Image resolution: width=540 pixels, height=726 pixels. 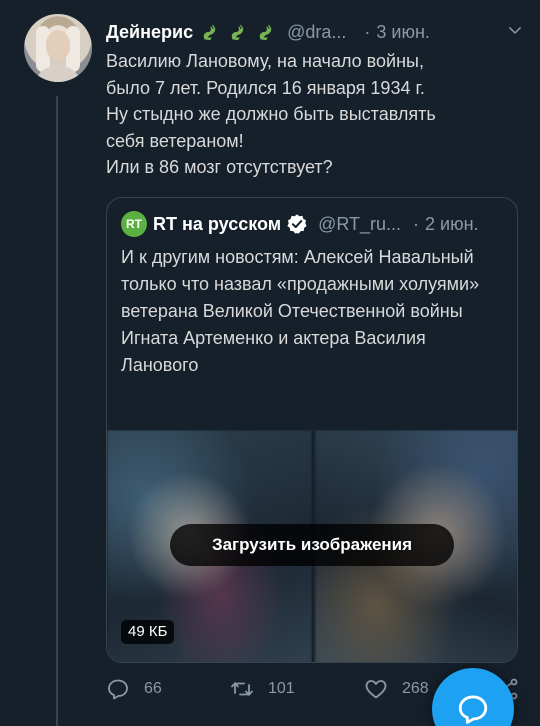 What do you see at coordinates (57, 411) in the screenshot?
I see `thread-line` at bounding box center [57, 411].